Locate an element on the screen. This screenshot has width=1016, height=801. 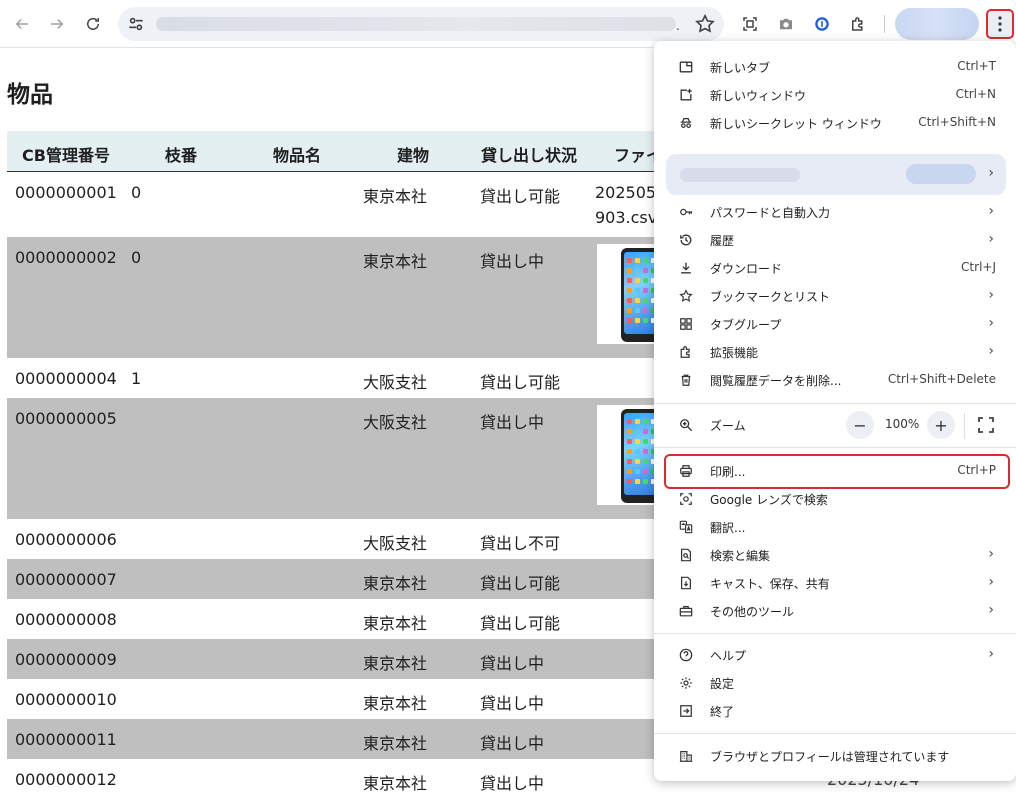
menu-label: キャスト、保存、共有 is located at coordinates (770, 584).